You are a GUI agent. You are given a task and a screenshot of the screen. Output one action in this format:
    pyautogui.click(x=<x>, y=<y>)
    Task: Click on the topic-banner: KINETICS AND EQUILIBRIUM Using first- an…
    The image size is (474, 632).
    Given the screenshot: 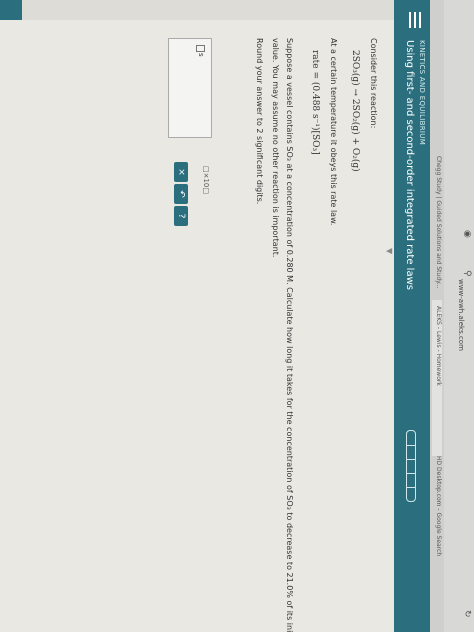 What is the action you would take?
    pyautogui.click(x=412, y=316)
    